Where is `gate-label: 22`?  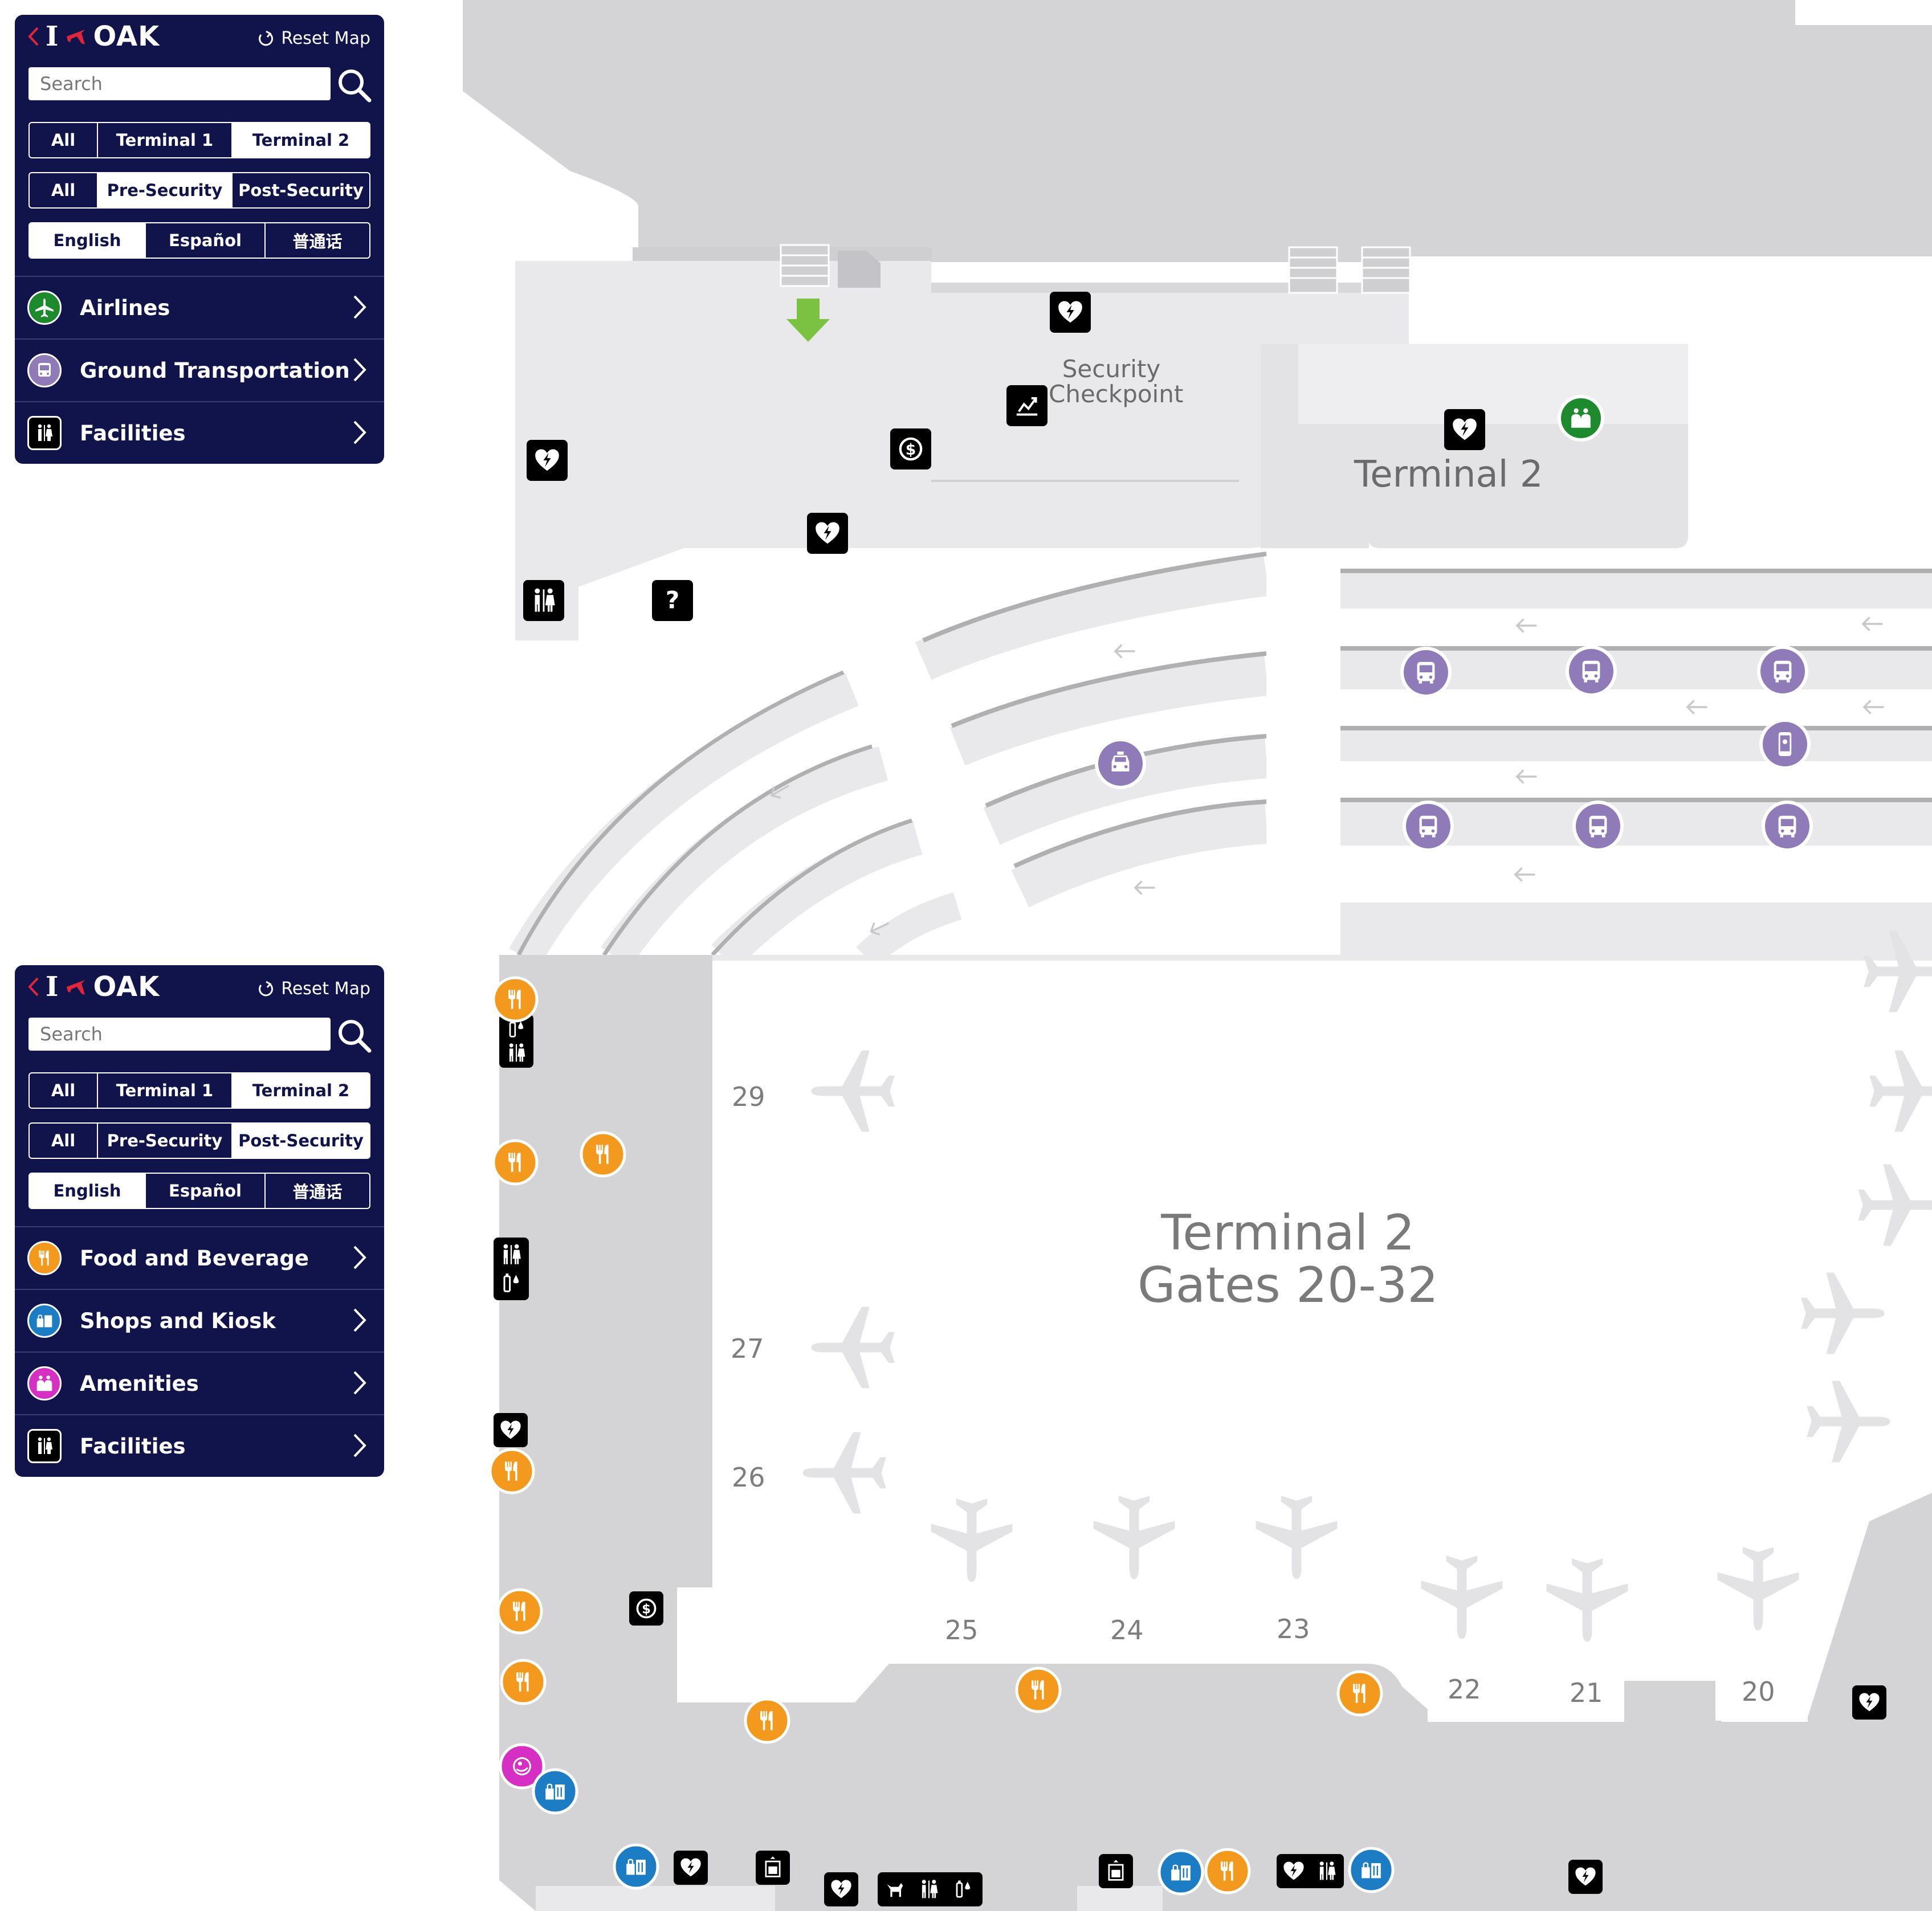
gate-label: 22 is located at coordinates (1464, 1689).